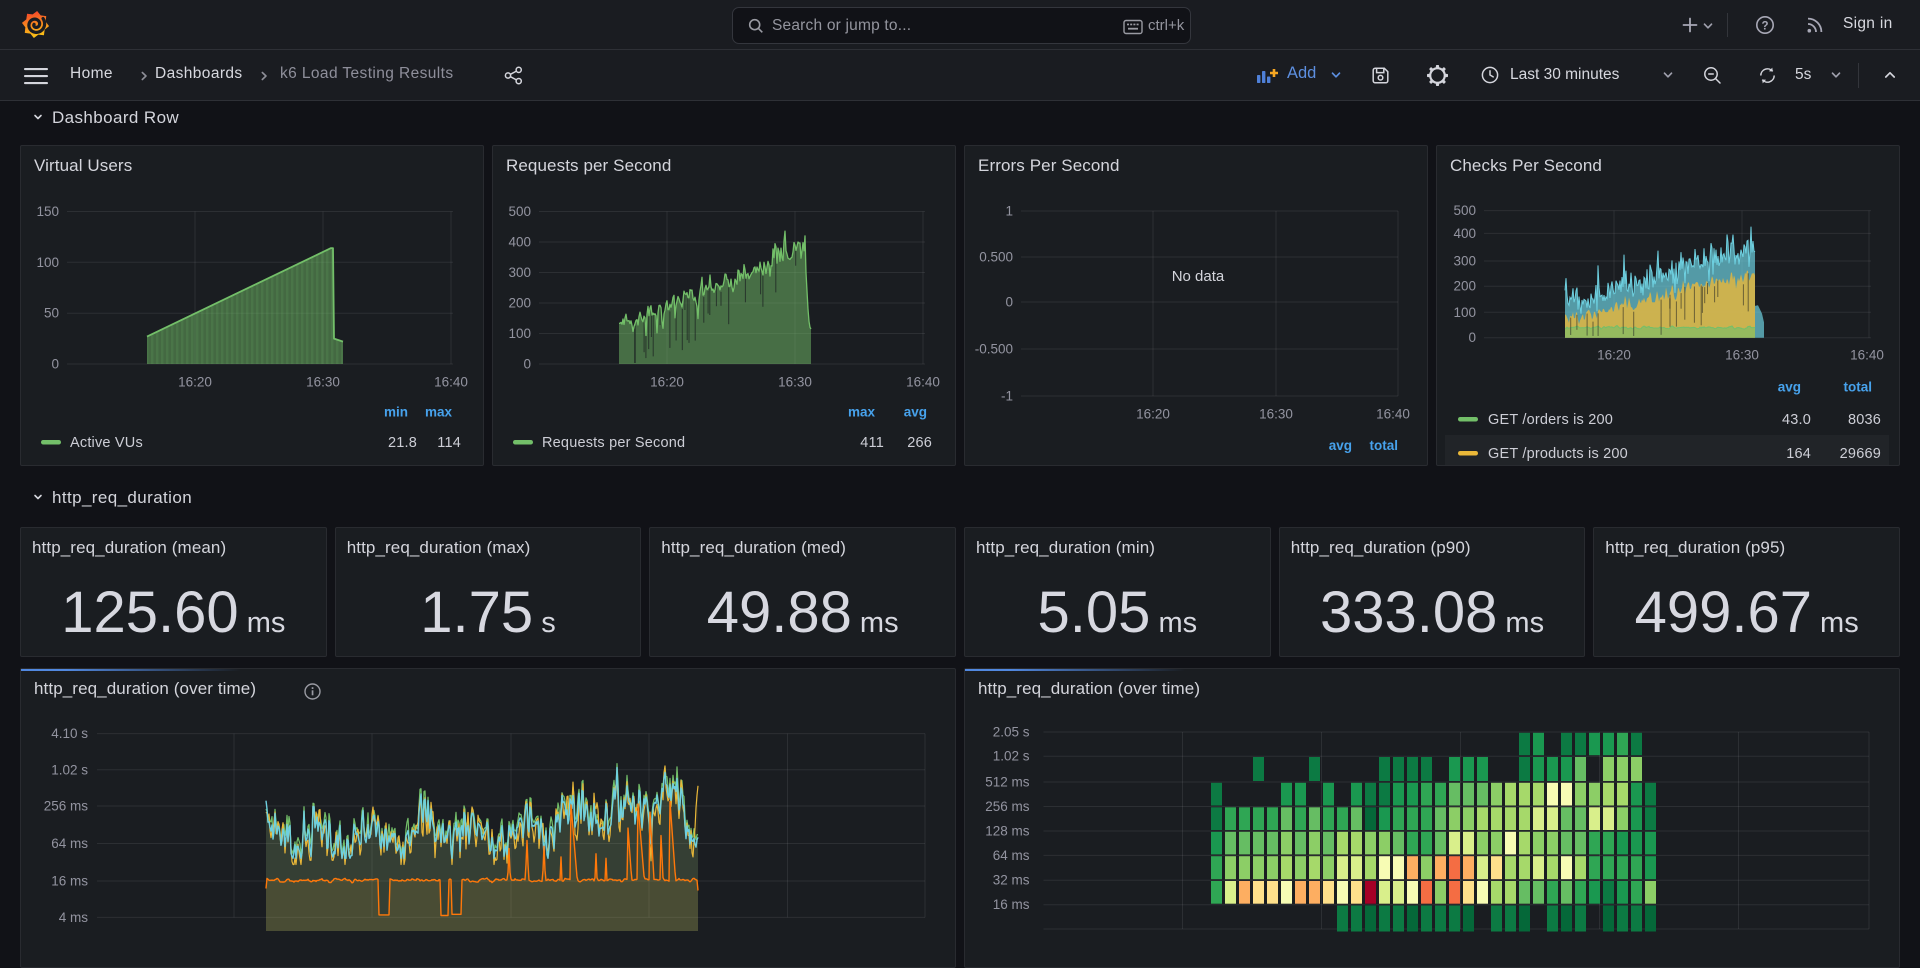 The height and width of the screenshot is (968, 1920). Describe the element at coordinates (106, 443) in the screenshot. I see `svg-text: Active VUs` at that location.